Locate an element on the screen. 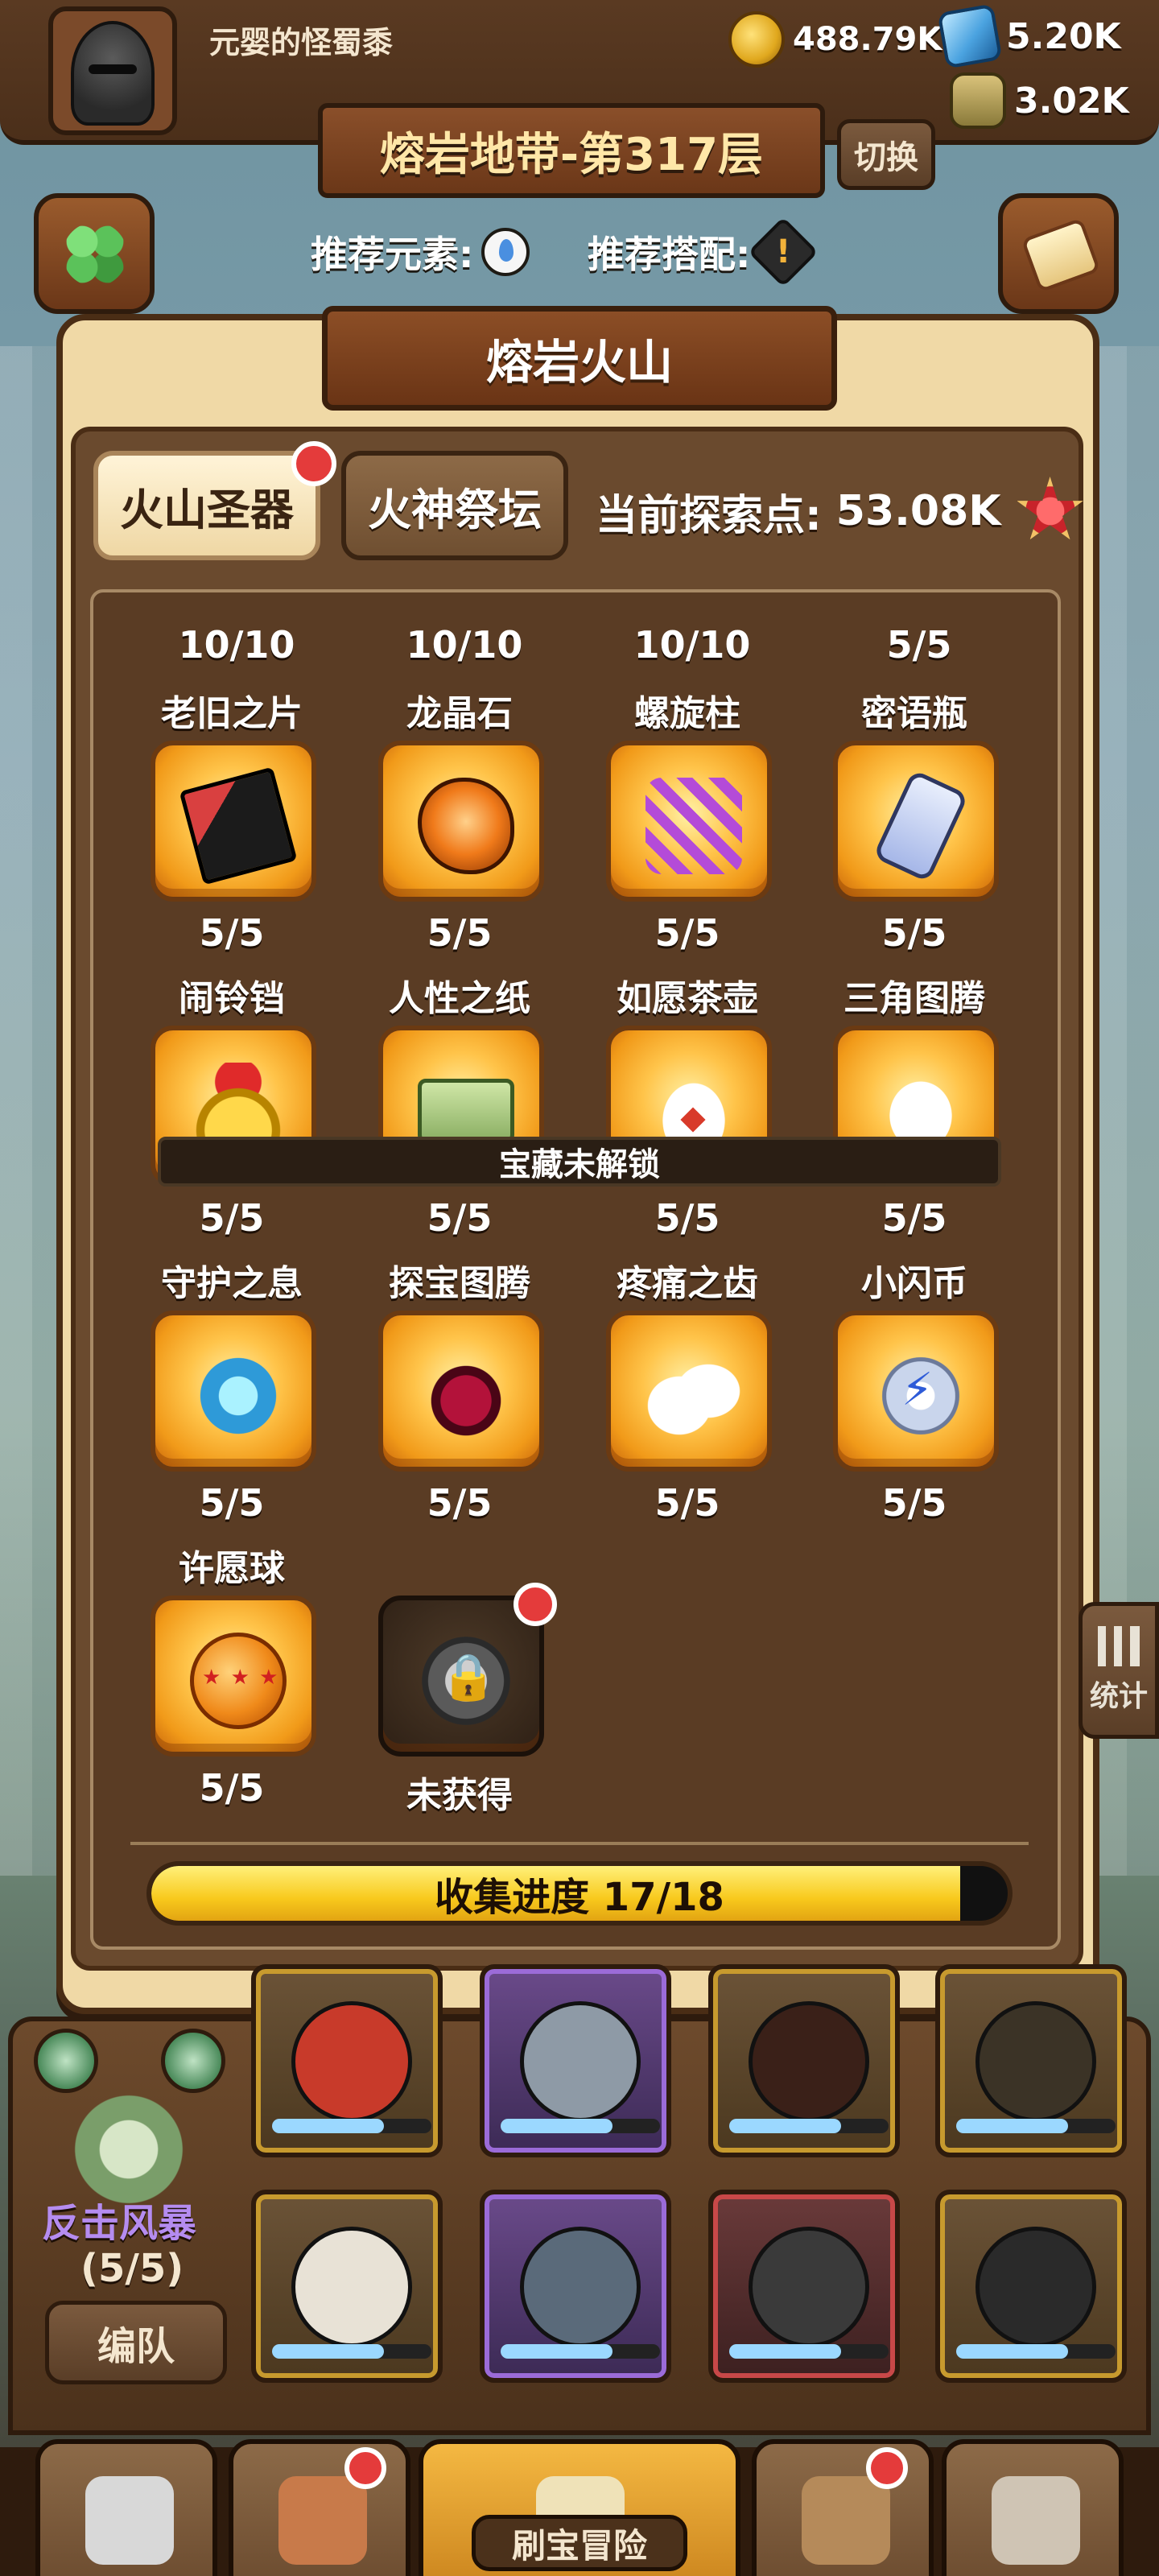 The height and width of the screenshot is (2576, 1159). relic-bottle is located at coordinates (916, 821).